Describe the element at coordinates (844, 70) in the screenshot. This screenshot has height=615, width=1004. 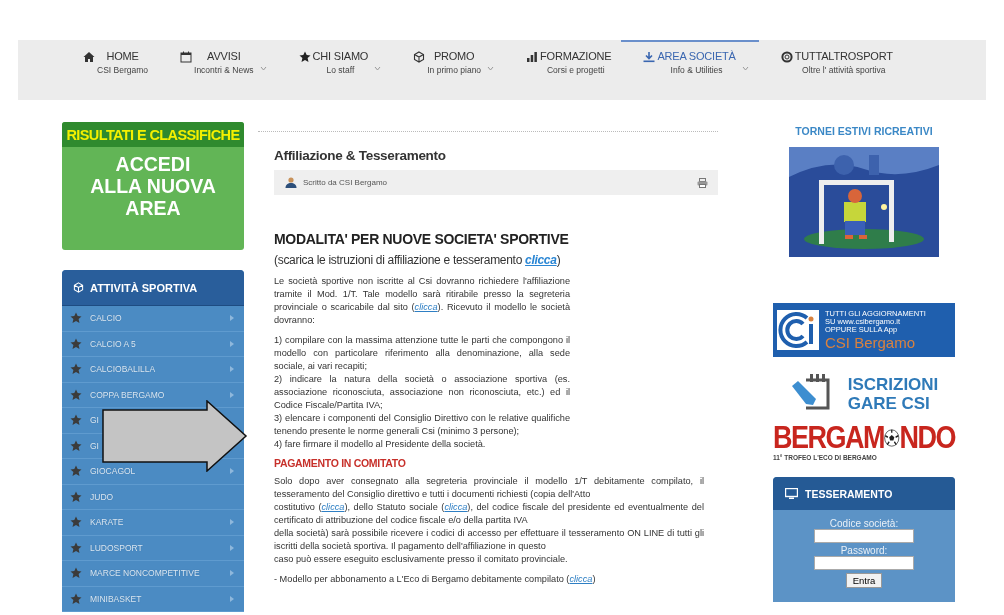
I see `nav-subtitle: Oltre l' attività sportiva` at that location.